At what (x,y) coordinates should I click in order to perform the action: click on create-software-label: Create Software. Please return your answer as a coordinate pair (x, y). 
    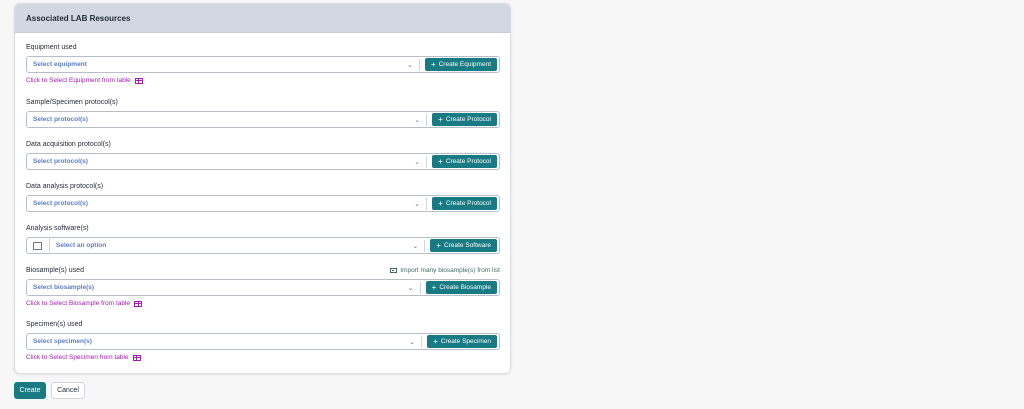
    Looking at the image, I should click on (467, 245).